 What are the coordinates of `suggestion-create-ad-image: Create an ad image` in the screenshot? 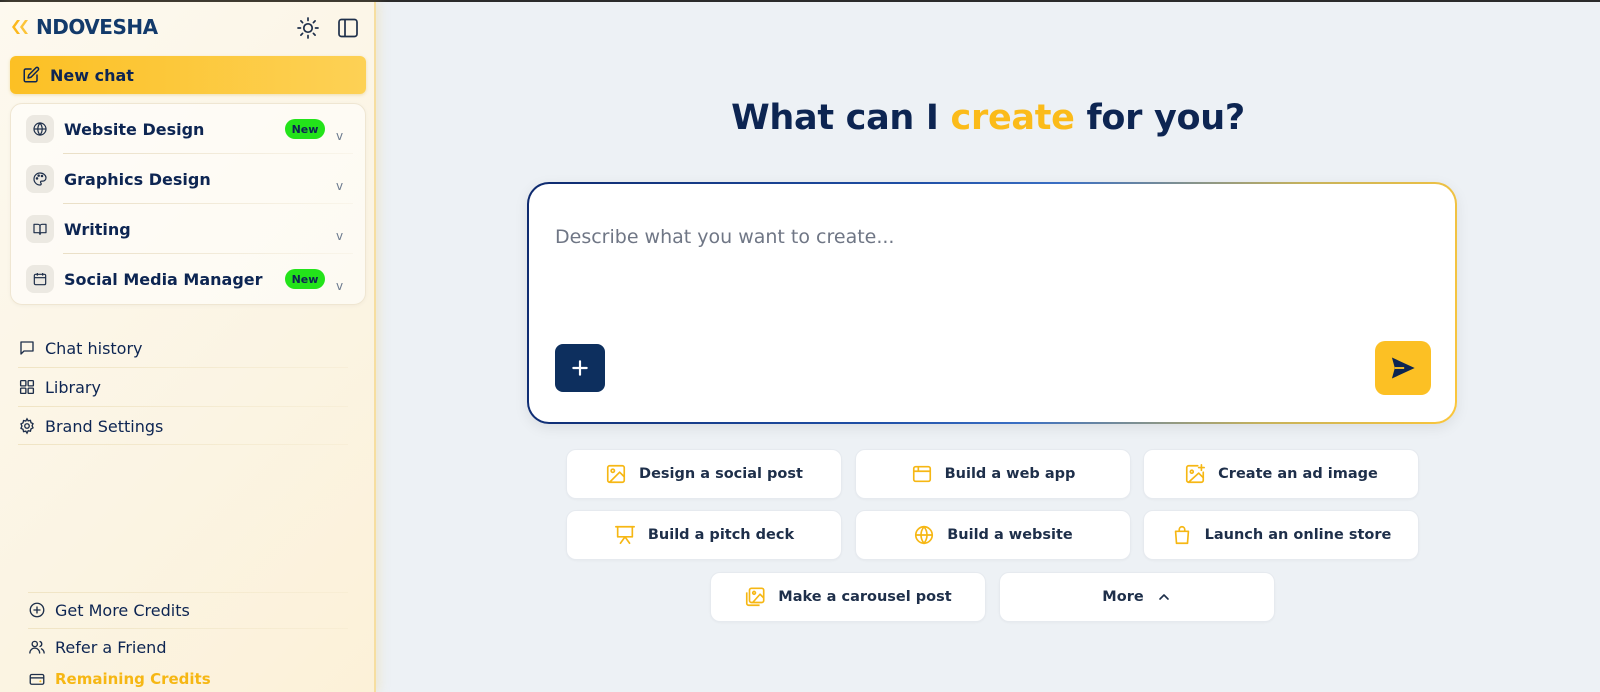 It's located at (1281, 474).